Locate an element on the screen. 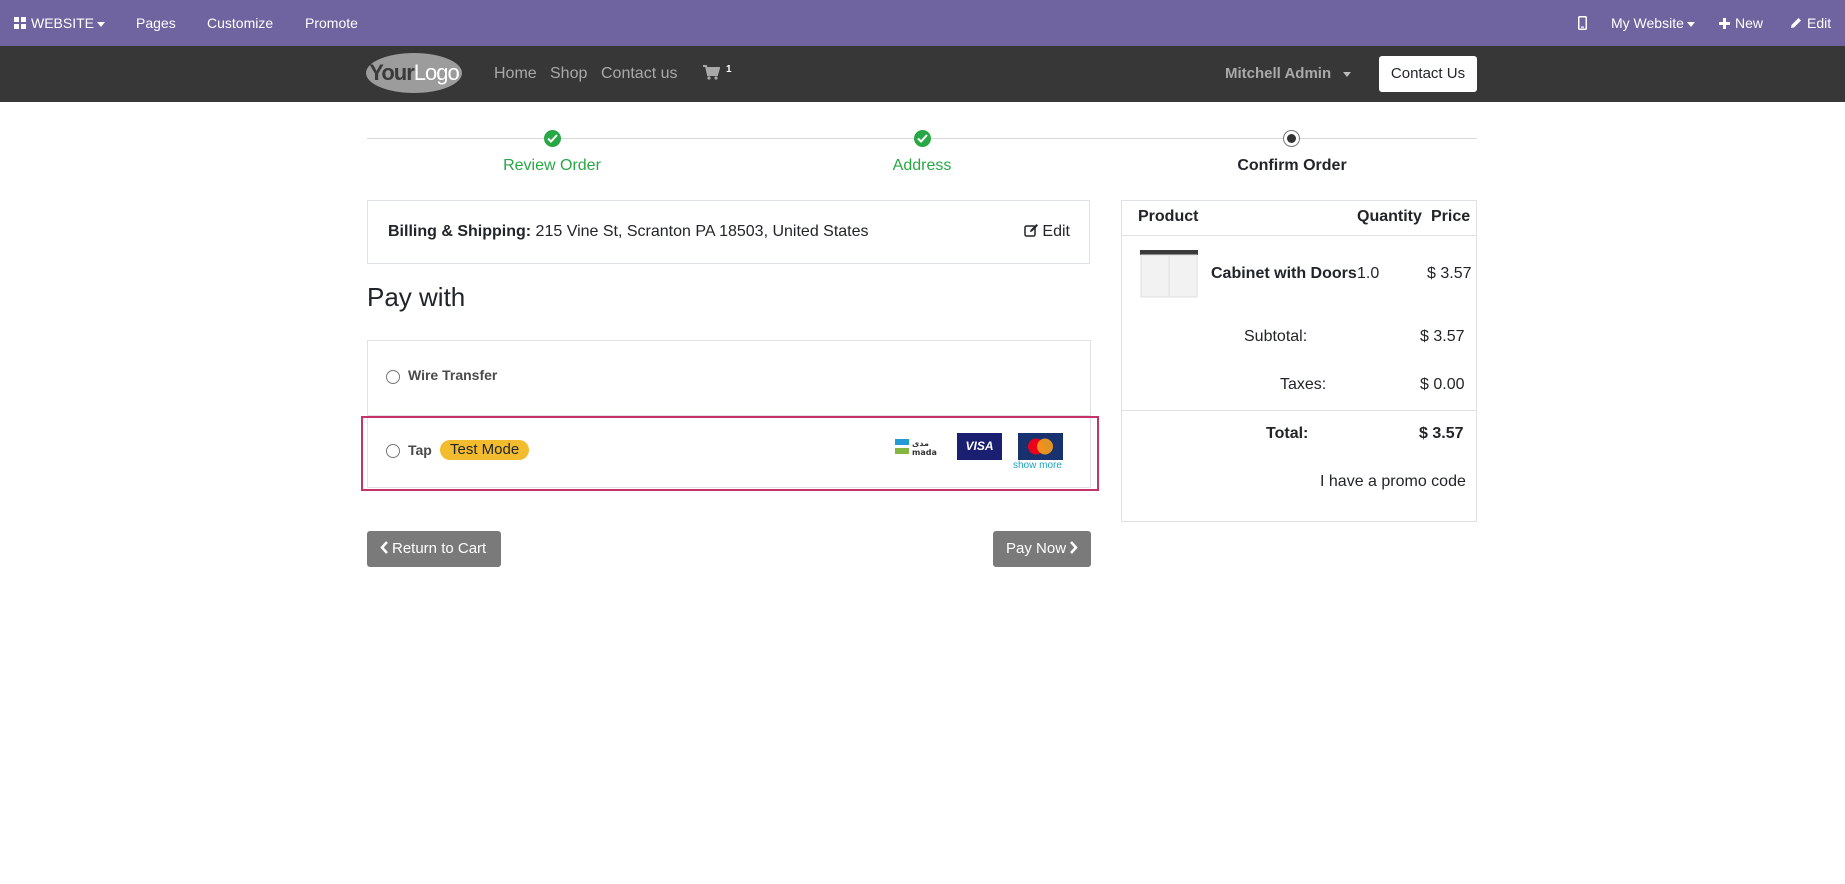 Image resolution: width=1845 pixels, height=884 pixels. subtotal-value: $ 3.57 is located at coordinates (1442, 336).